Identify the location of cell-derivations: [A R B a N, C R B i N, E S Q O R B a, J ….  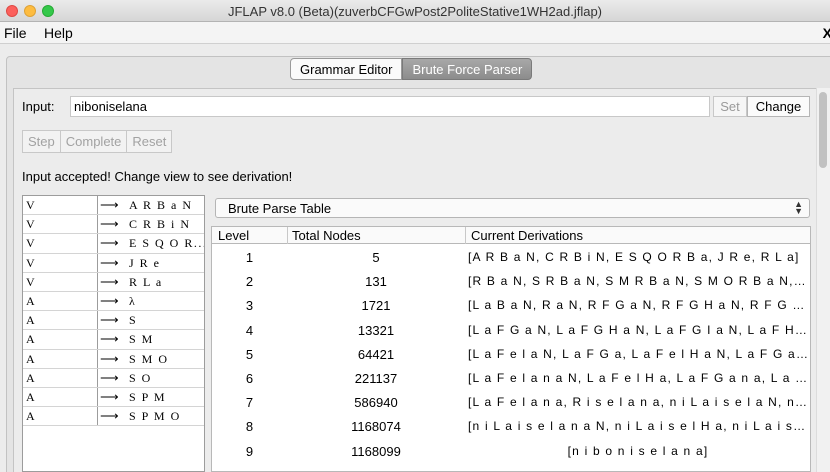
(634, 257).